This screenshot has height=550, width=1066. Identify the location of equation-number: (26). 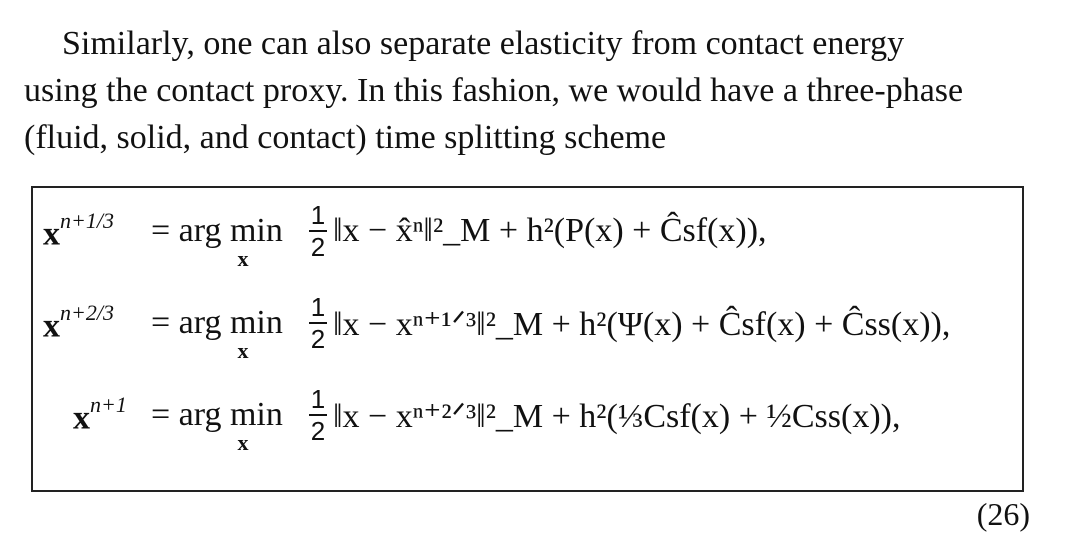
(1003, 514).